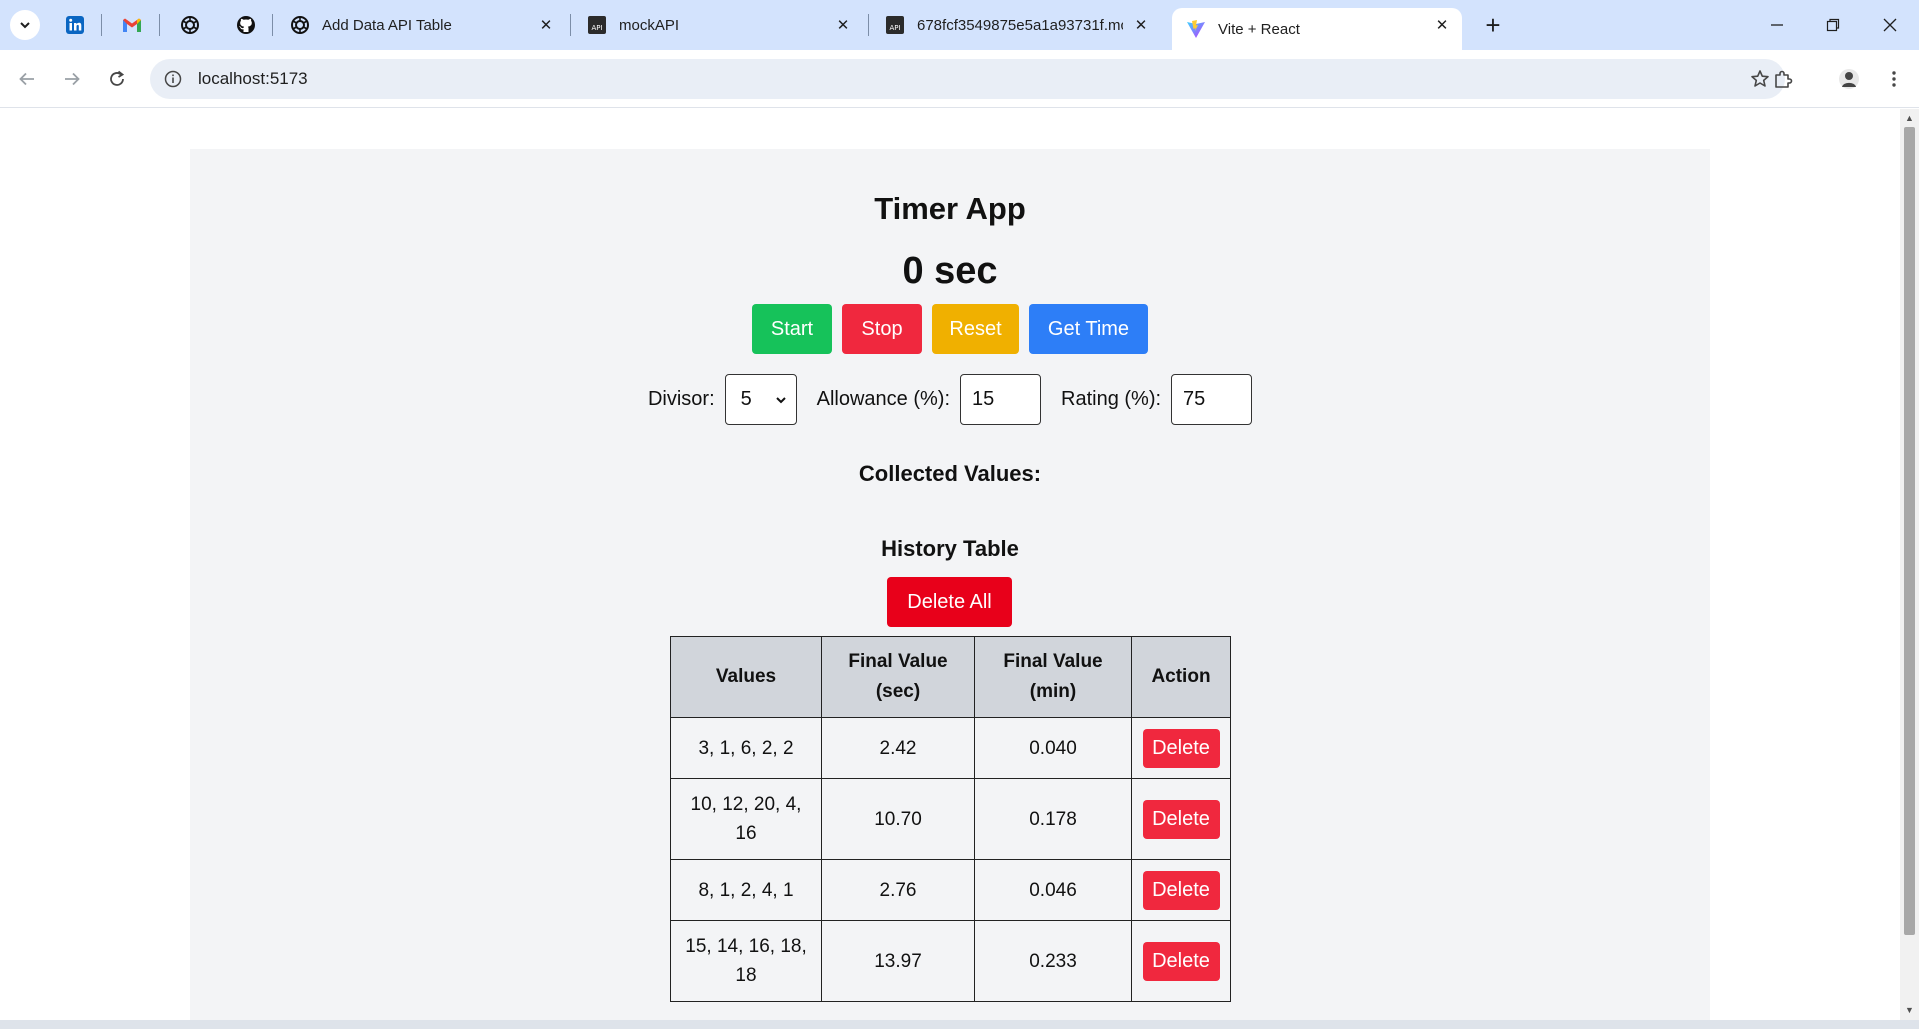 Image resolution: width=1919 pixels, height=1029 pixels. I want to click on linkedin-icon, so click(75, 25).